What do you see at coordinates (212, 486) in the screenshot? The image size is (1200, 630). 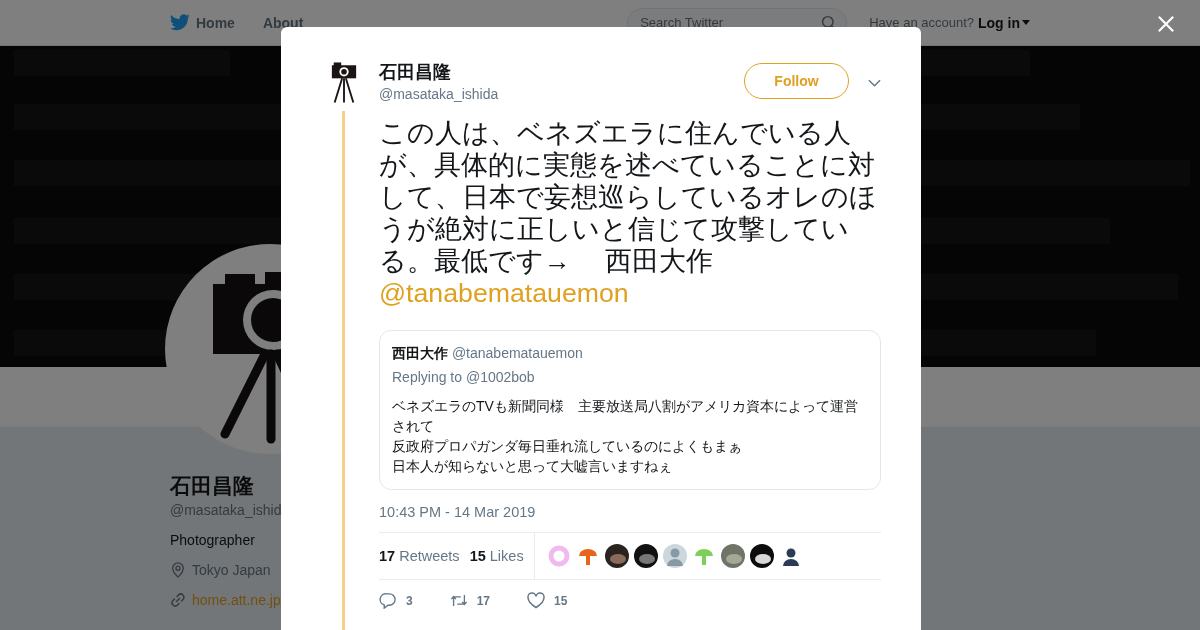 I see `profile-name: 石田昌隆` at bounding box center [212, 486].